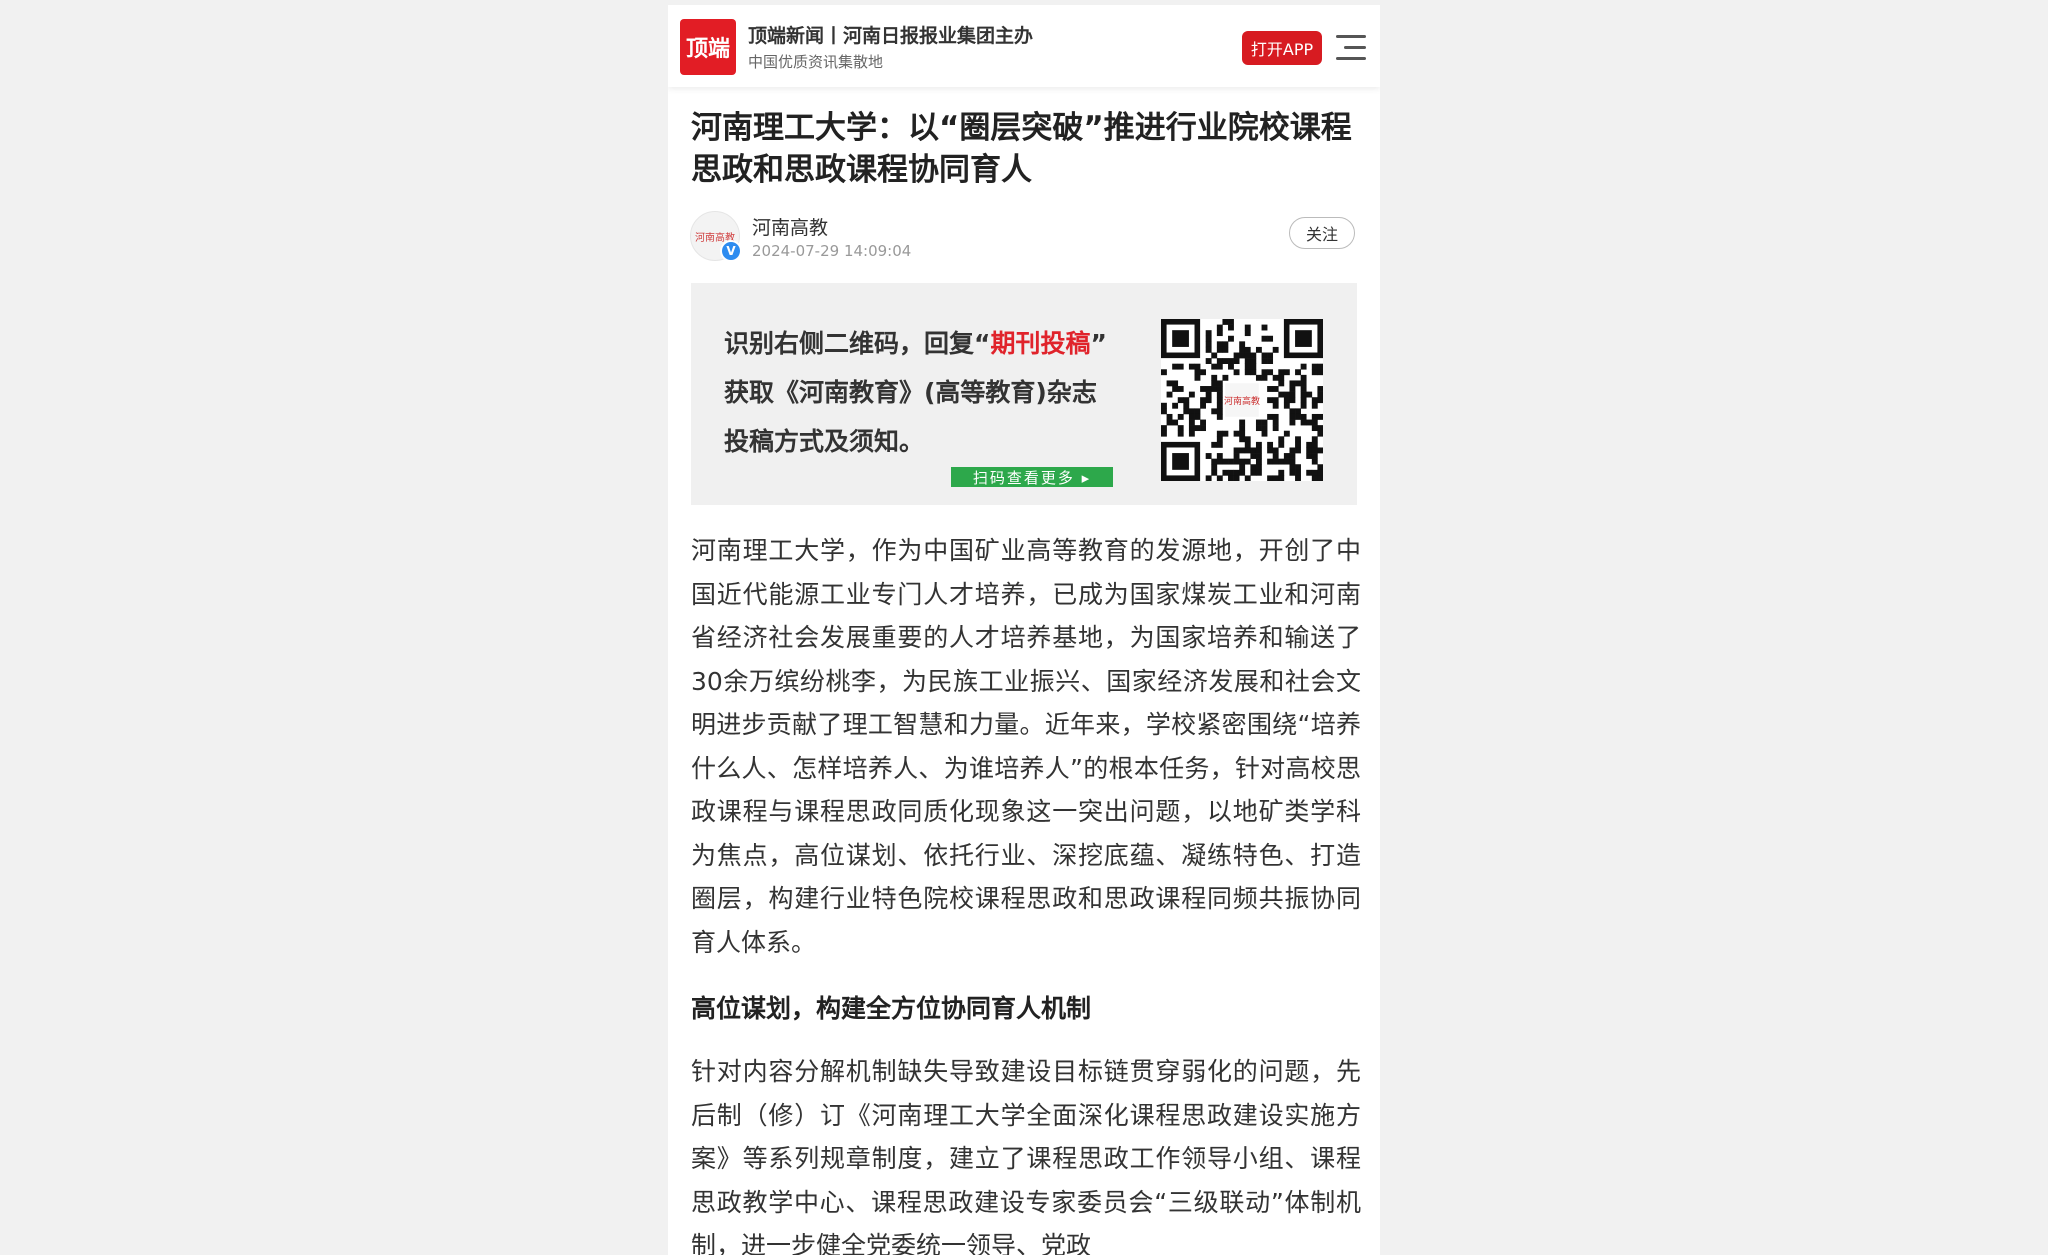 This screenshot has height=1255, width=2048. What do you see at coordinates (1040, 343) in the screenshot?
I see `banner-highlight: 期刊投稿` at bounding box center [1040, 343].